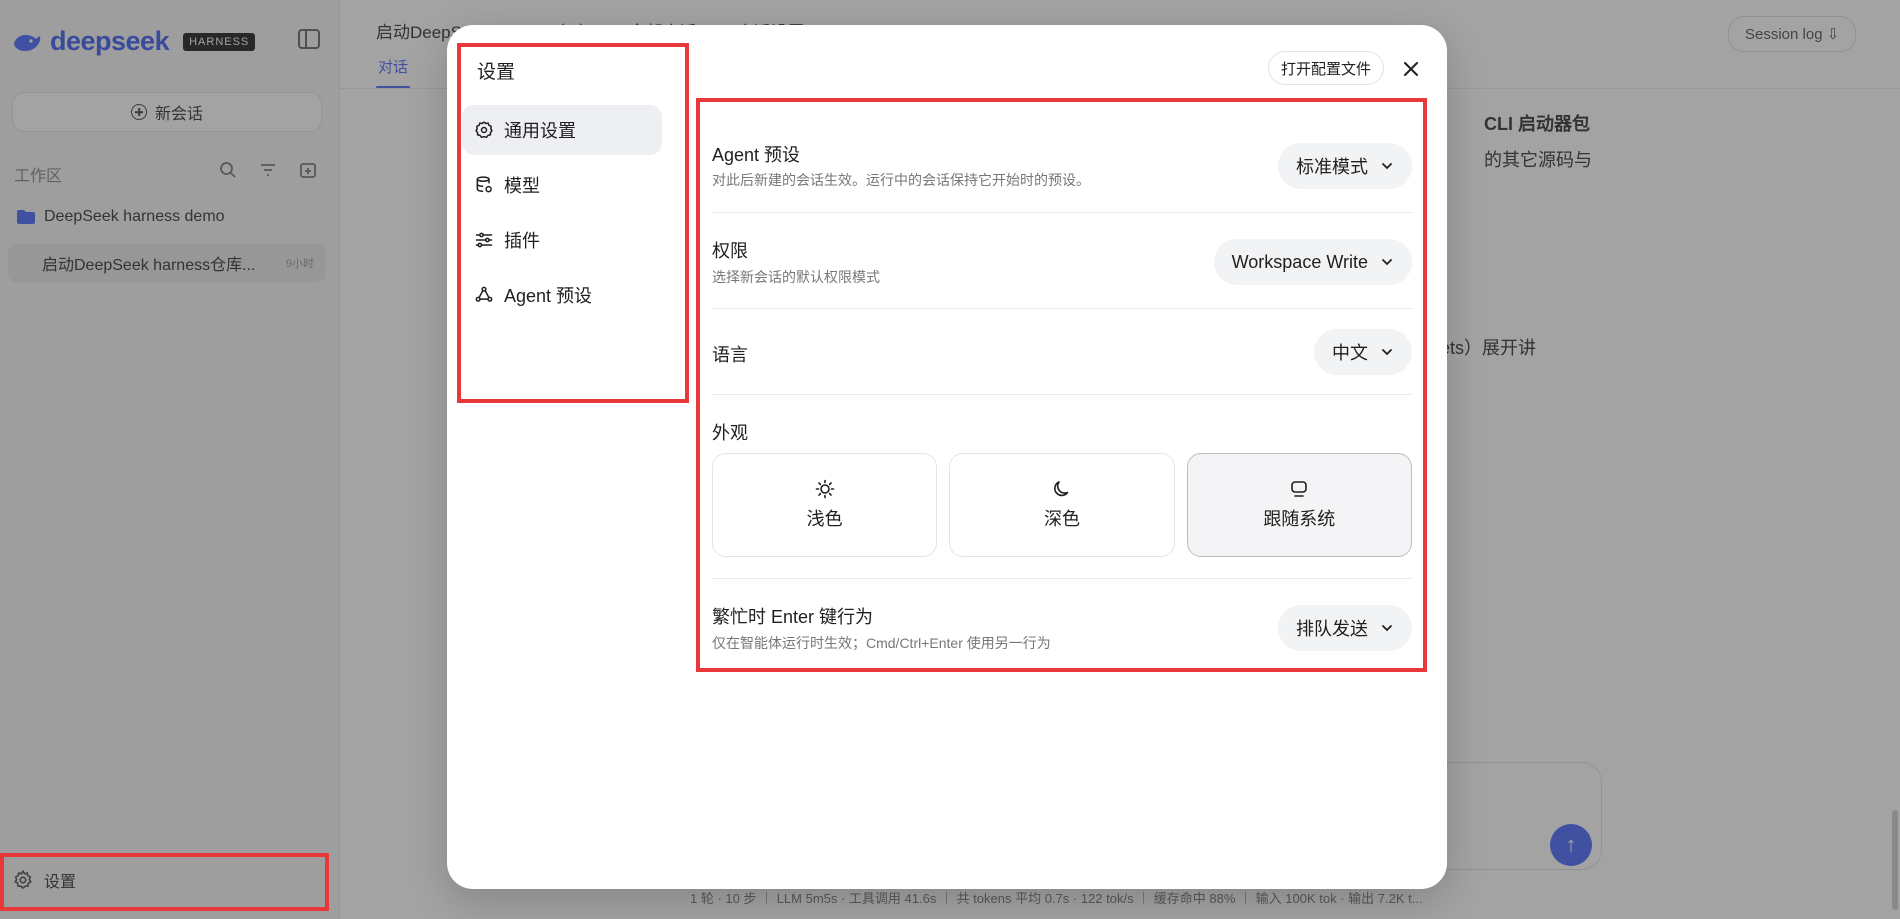  What do you see at coordinates (825, 505) in the screenshot?
I see `appearance-light-option: 浅色` at bounding box center [825, 505].